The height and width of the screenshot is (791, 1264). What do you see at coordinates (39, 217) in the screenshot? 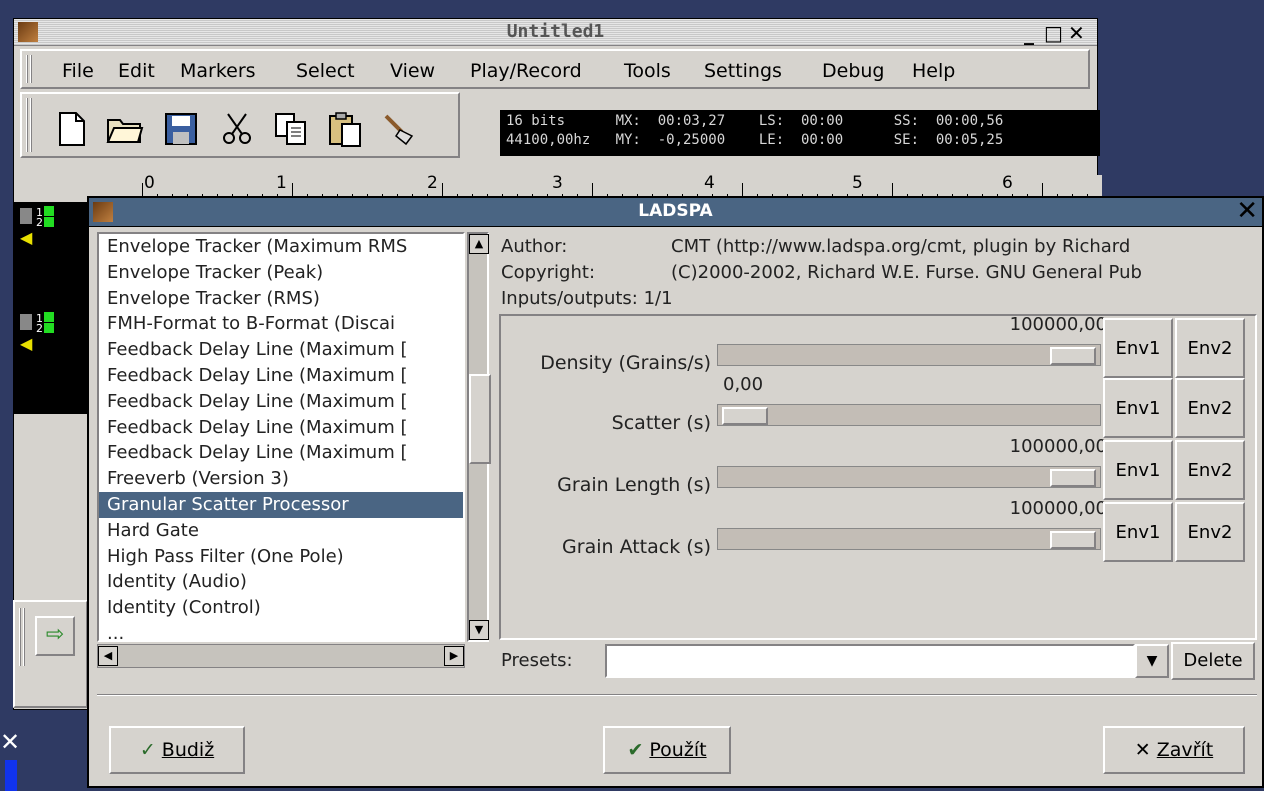
I see `track-1-channel-label: 12` at bounding box center [39, 217].